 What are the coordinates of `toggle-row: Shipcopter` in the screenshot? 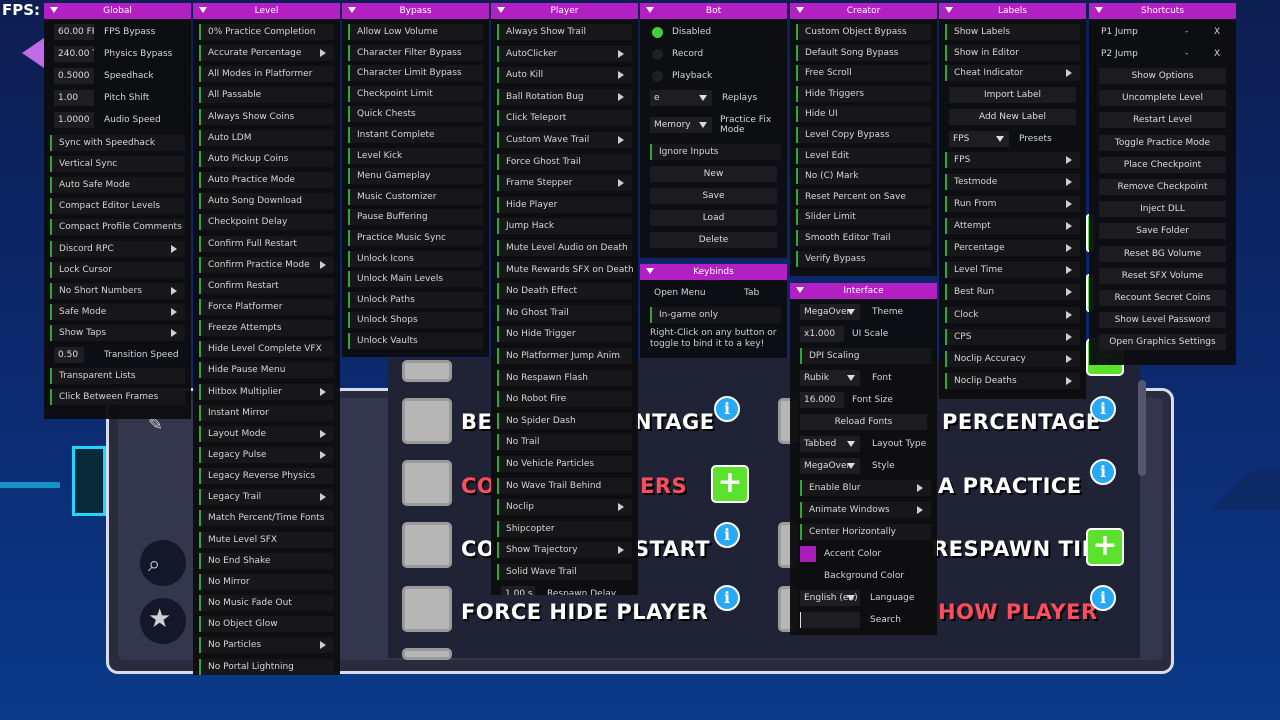 It's located at (564, 529).